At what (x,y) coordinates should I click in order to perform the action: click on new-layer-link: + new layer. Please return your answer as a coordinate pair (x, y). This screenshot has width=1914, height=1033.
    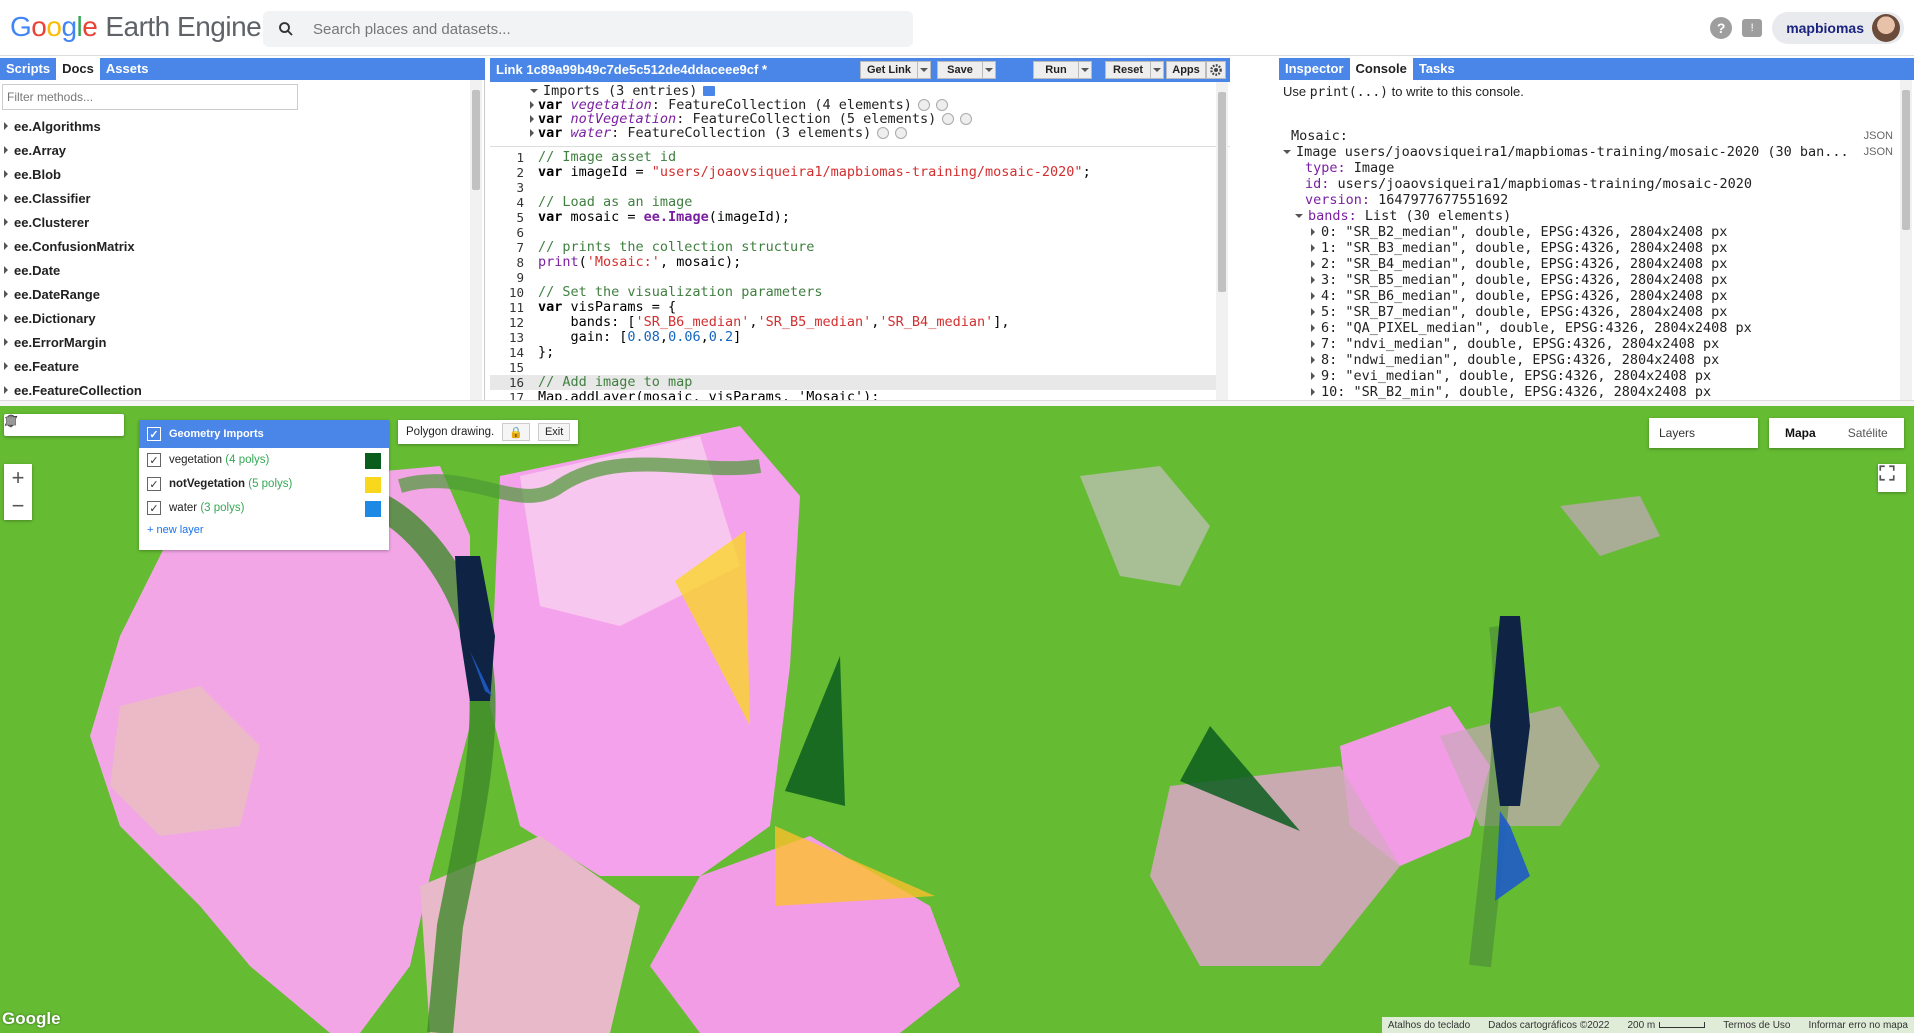
    Looking at the image, I should click on (264, 530).